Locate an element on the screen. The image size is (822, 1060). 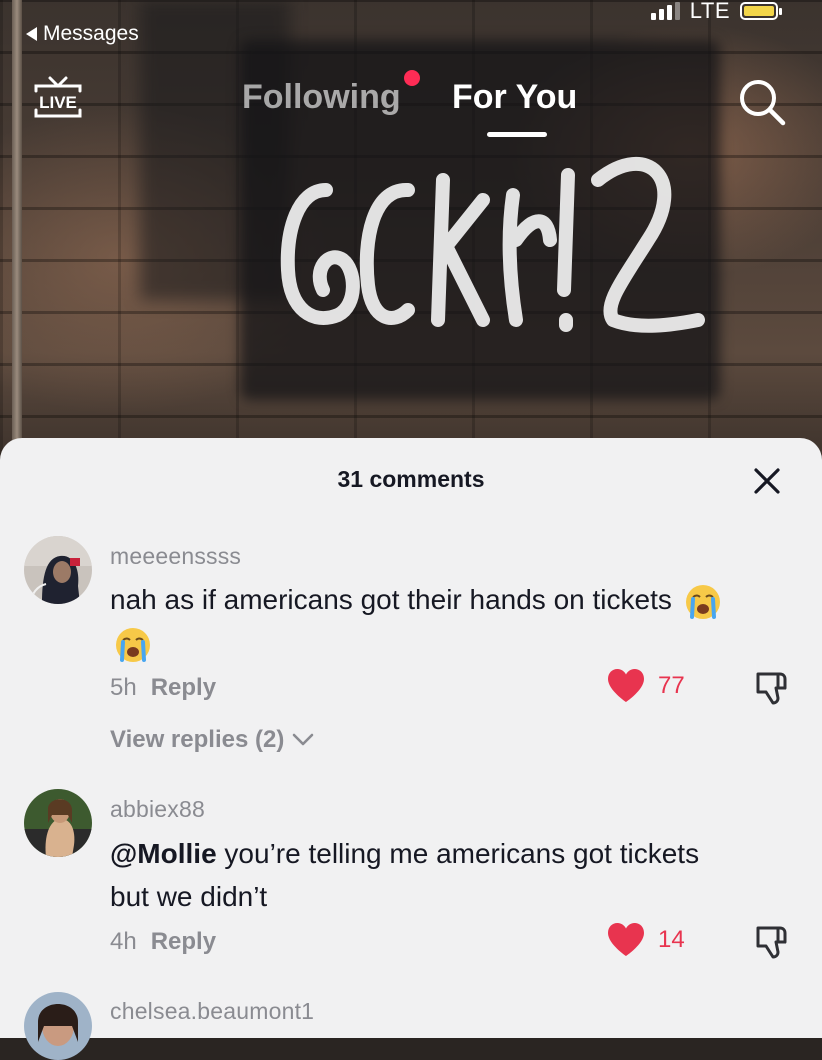
like-count: 77 is located at coordinates (671, 685).